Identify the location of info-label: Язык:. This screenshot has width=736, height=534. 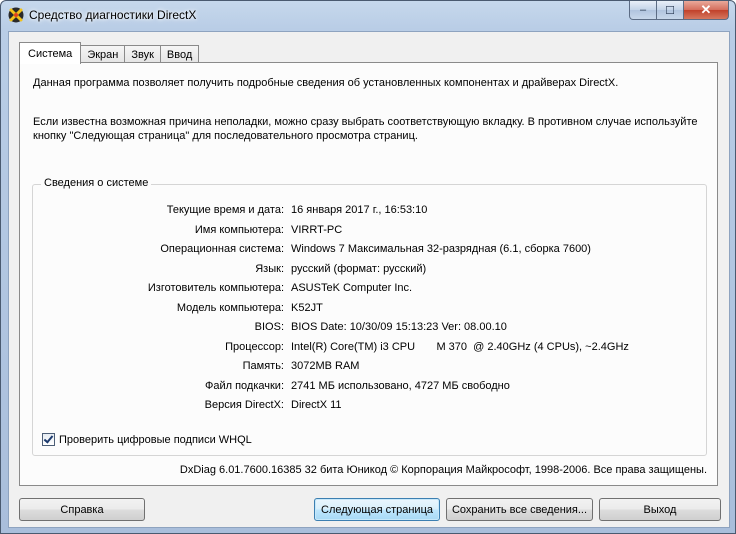
(269, 268).